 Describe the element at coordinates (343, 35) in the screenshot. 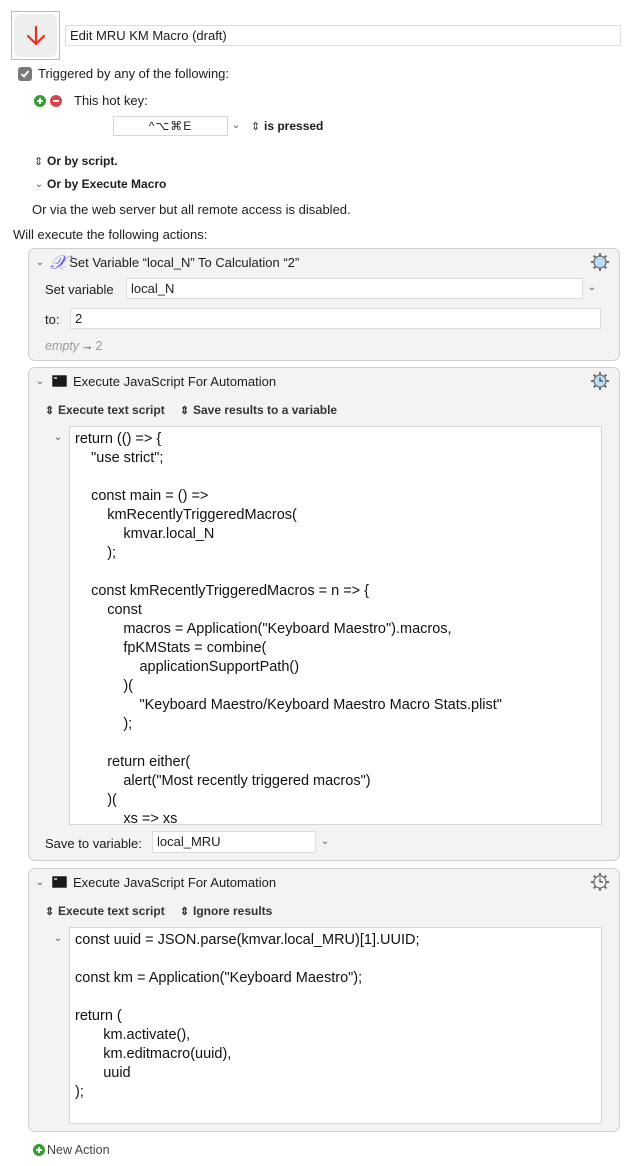

I see `macro-title-field: Edit MRU KM Macro (draft)` at that location.